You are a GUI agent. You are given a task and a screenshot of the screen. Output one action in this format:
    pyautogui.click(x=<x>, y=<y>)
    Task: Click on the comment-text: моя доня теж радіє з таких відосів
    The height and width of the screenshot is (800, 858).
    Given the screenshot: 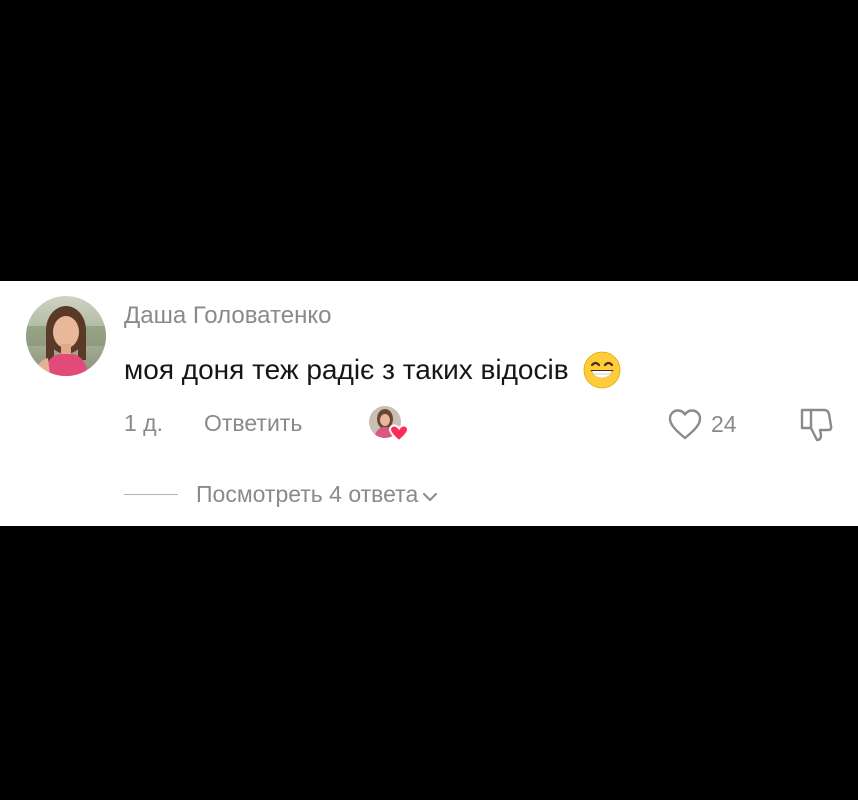 What is the action you would take?
    pyautogui.click(x=372, y=370)
    